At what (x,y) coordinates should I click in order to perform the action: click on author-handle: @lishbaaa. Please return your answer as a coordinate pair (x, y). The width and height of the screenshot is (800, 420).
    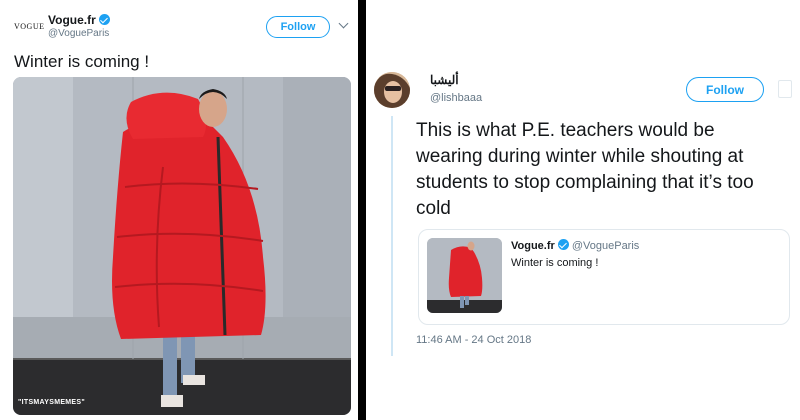
    Looking at the image, I should click on (456, 98).